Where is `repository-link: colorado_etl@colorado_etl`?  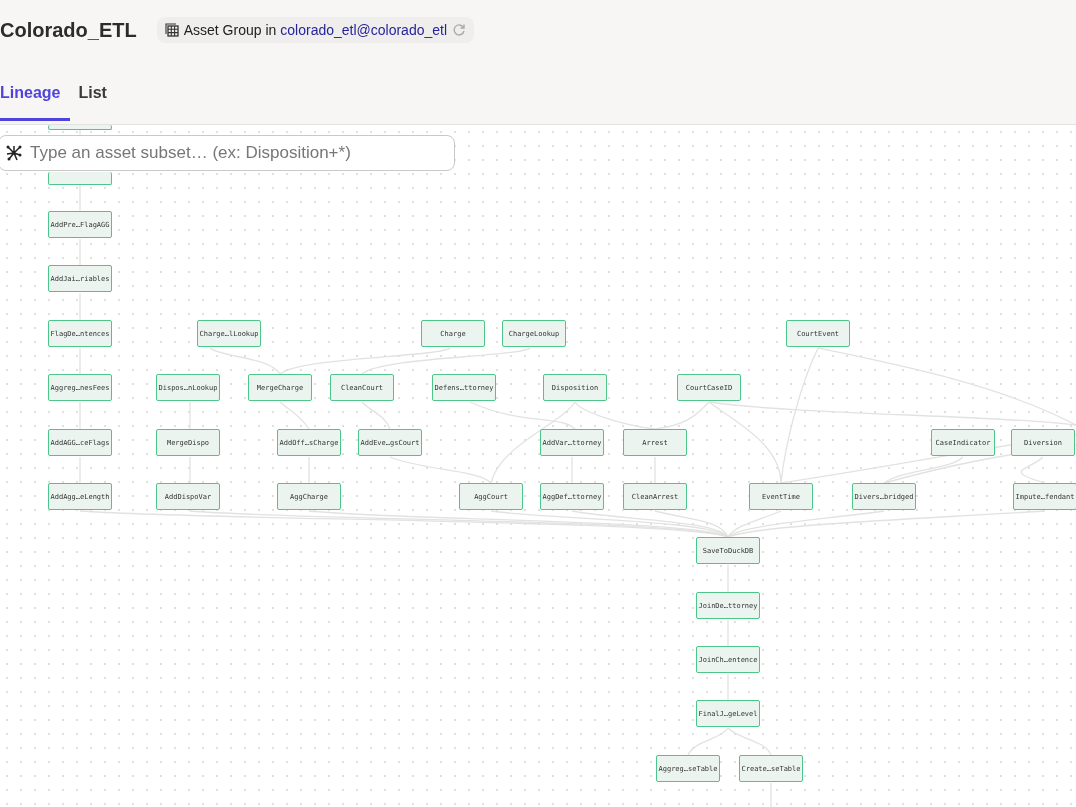
repository-link: colorado_etl@colorado_etl is located at coordinates (364, 30).